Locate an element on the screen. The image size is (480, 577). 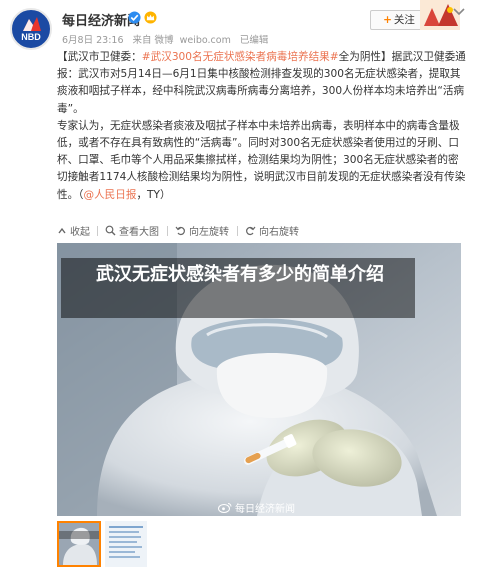
photo-watermark: 每日经济新闻 is located at coordinates (256, 507).